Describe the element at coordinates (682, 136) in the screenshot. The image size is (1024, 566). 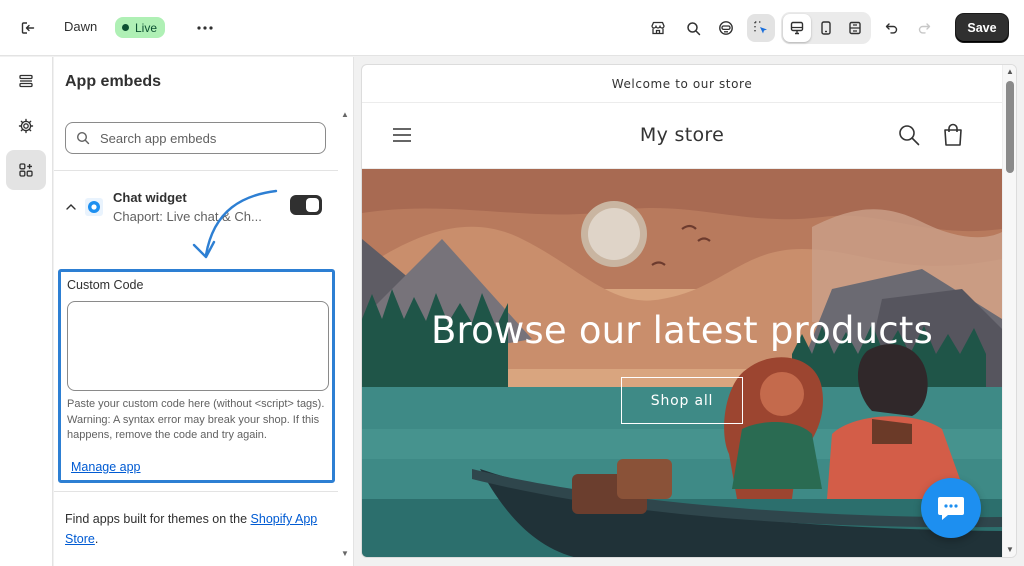
I see `store-header: My store` at that location.